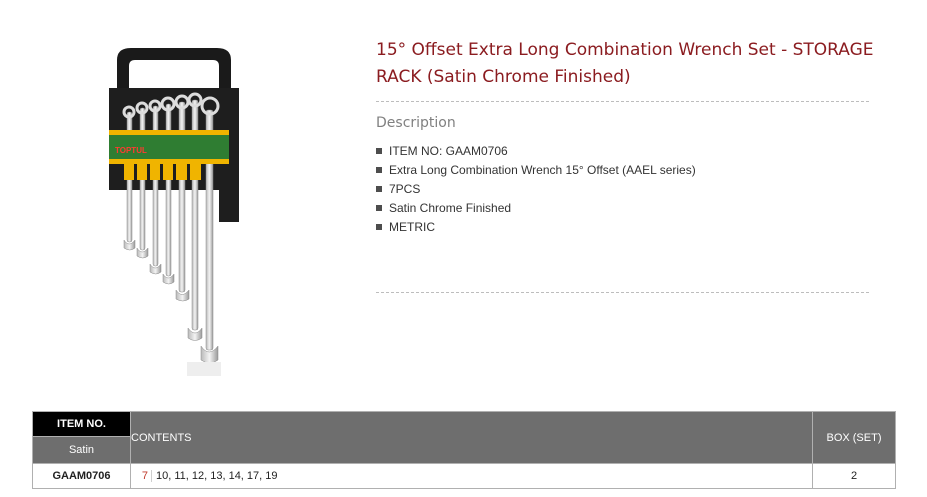  I want to click on description-item: 7PCS, so click(536, 191).